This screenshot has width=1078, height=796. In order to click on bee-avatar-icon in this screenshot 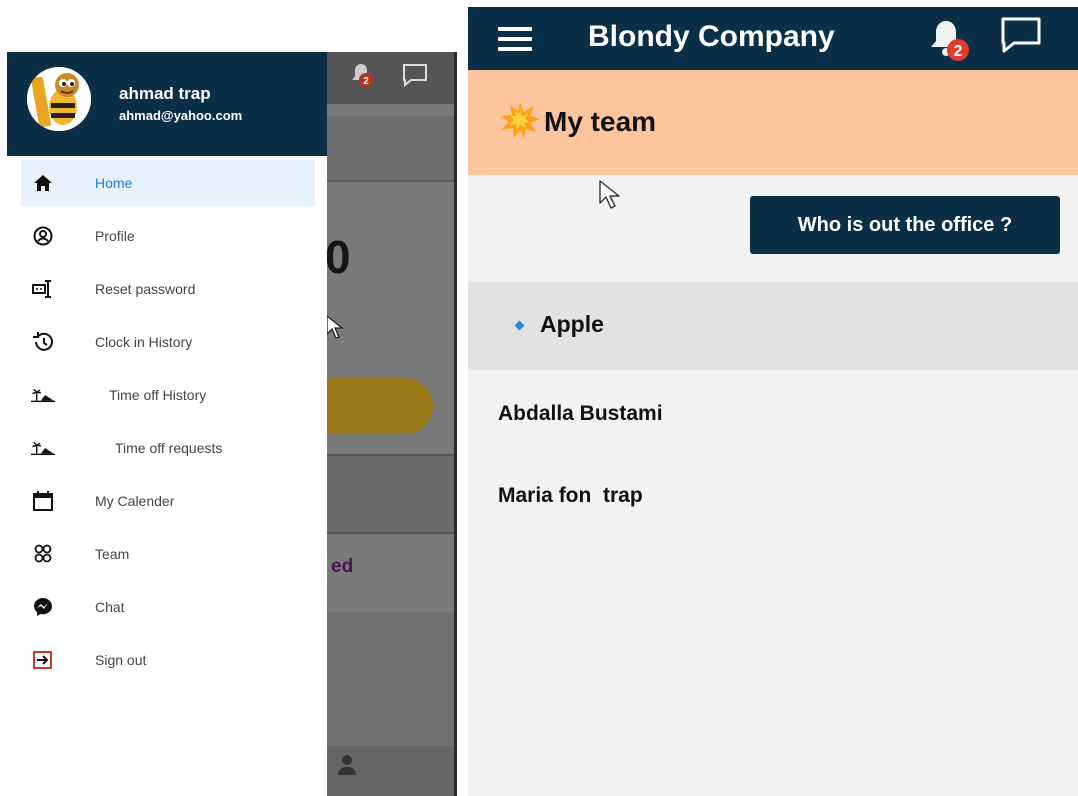, I will do `click(59, 99)`.